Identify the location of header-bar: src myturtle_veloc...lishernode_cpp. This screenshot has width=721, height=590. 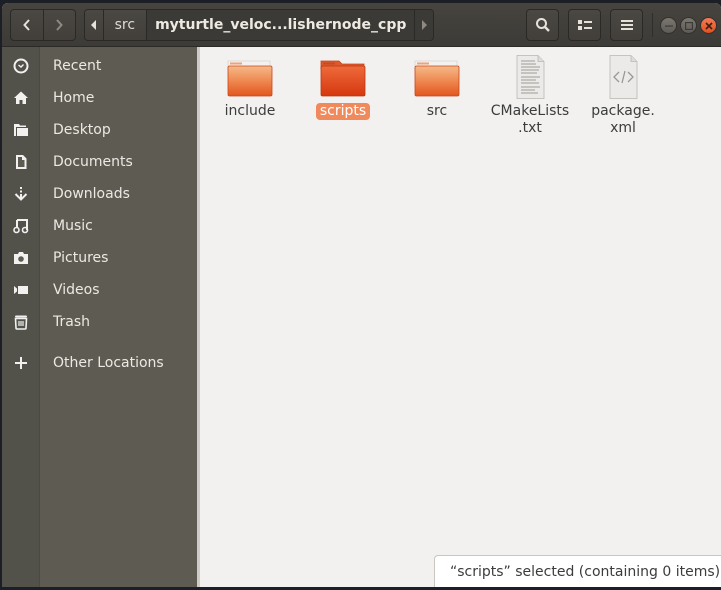
(361, 25).